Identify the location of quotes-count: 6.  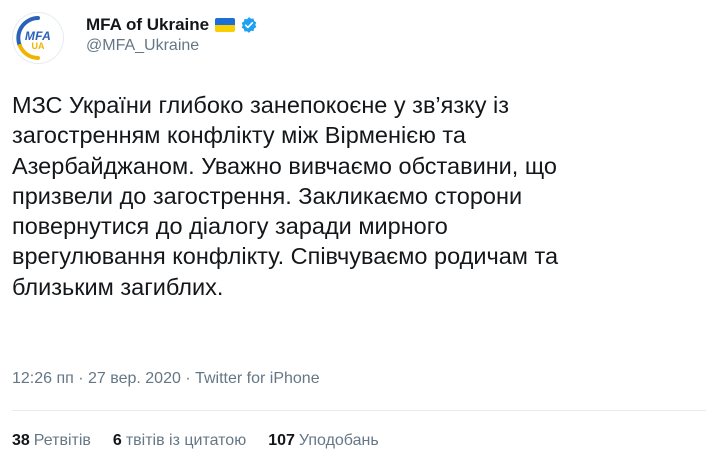
(117, 440).